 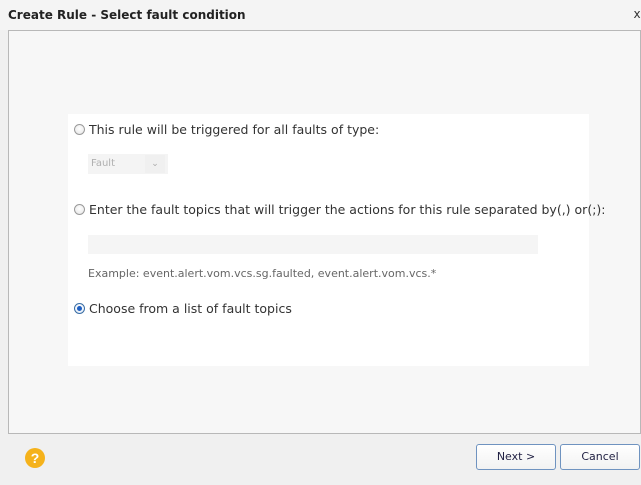 I want to click on radio-choose-list-button, so click(x=79, y=308).